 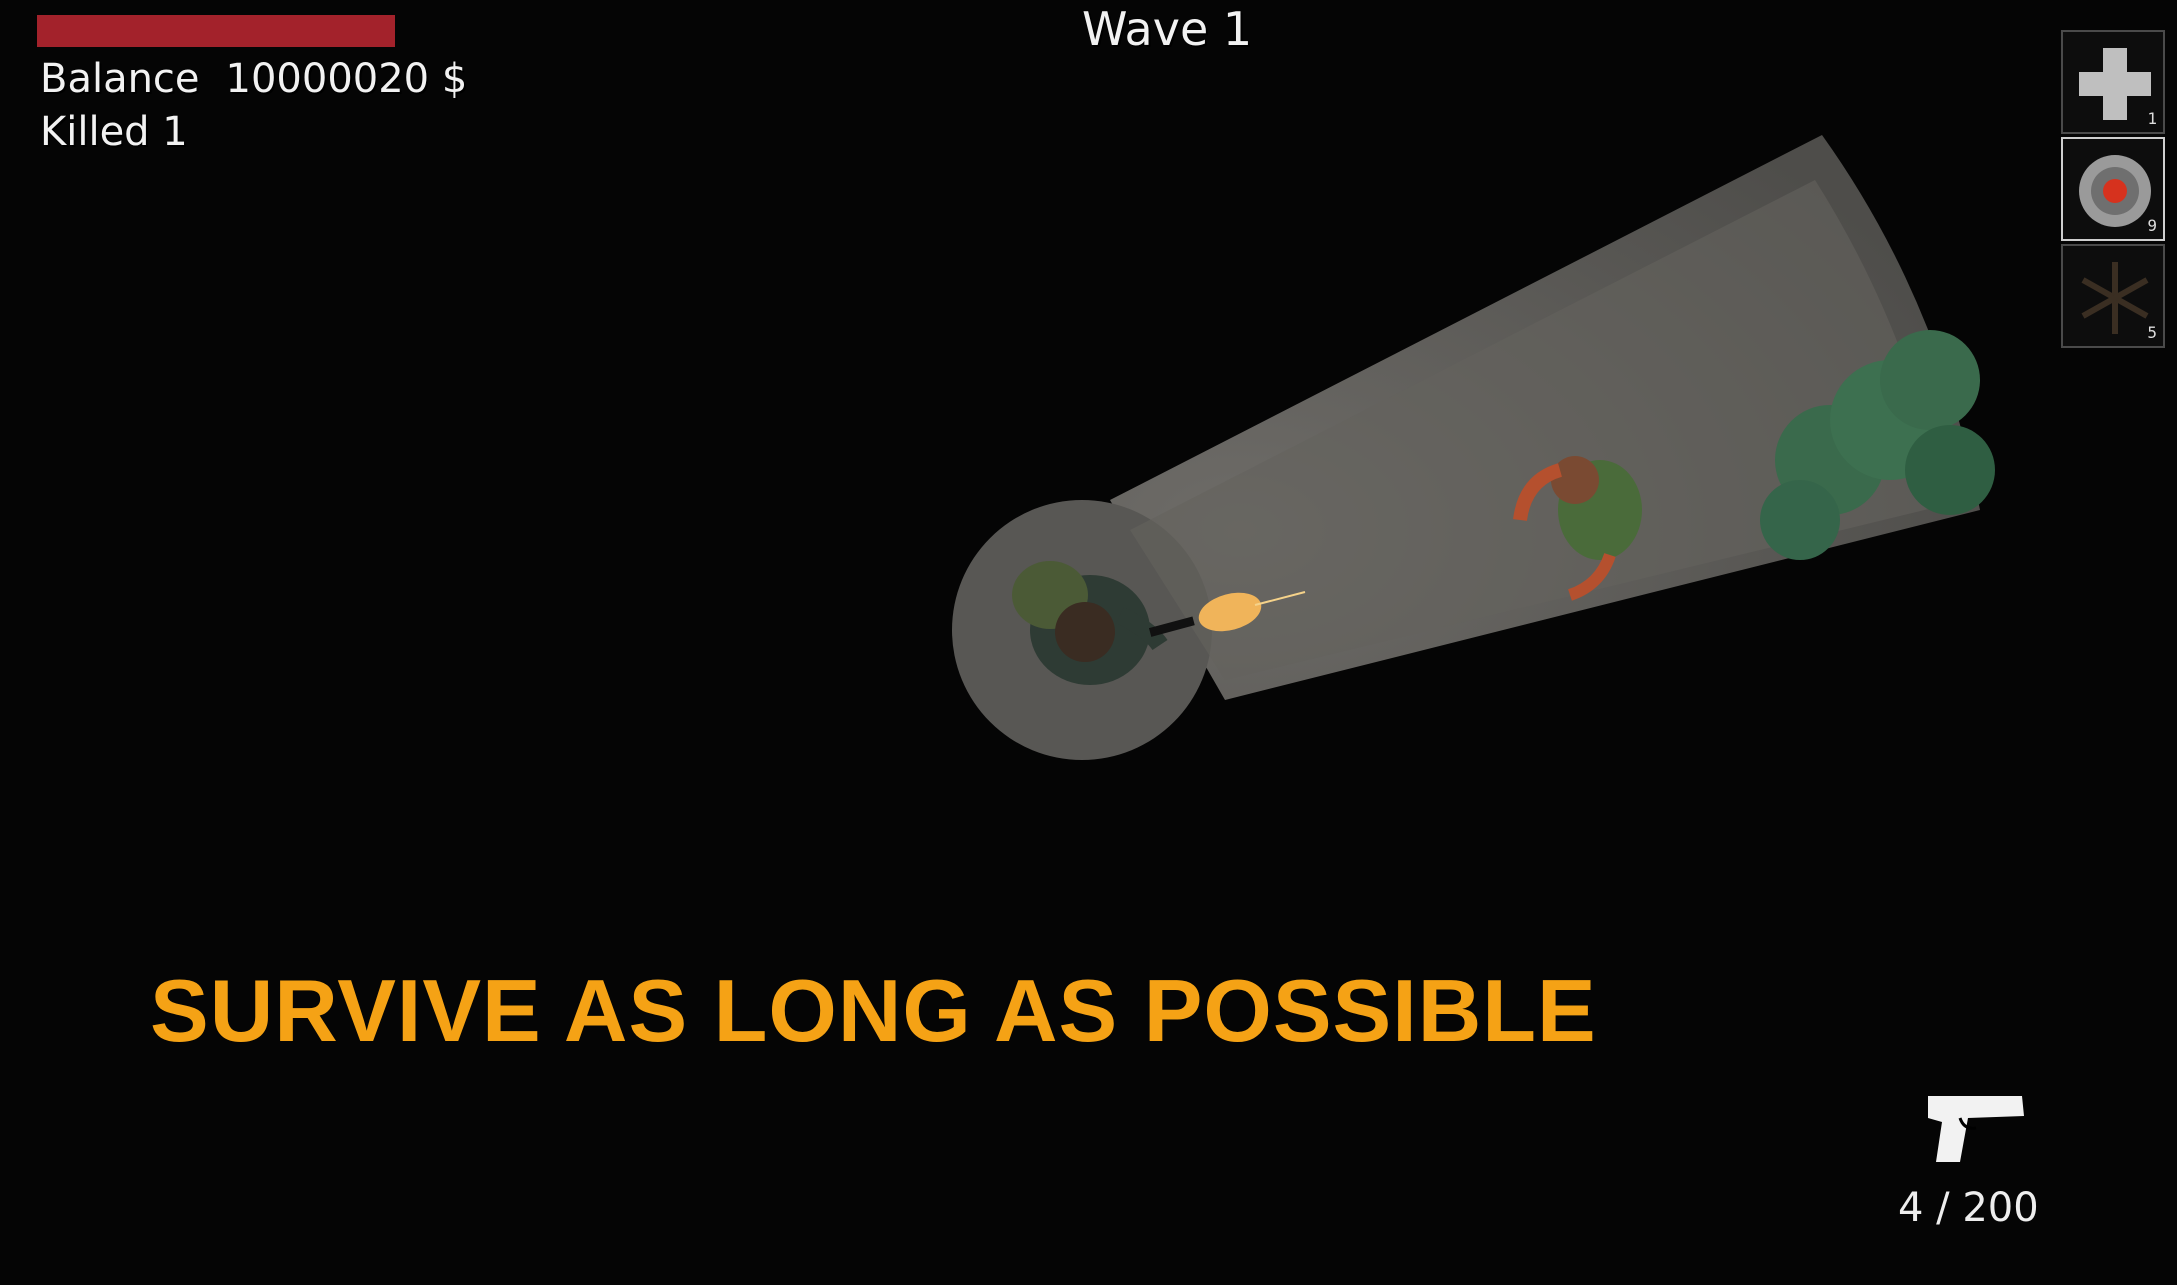 I want to click on inventory-slot-landmine: 9, so click(x=2113, y=189).